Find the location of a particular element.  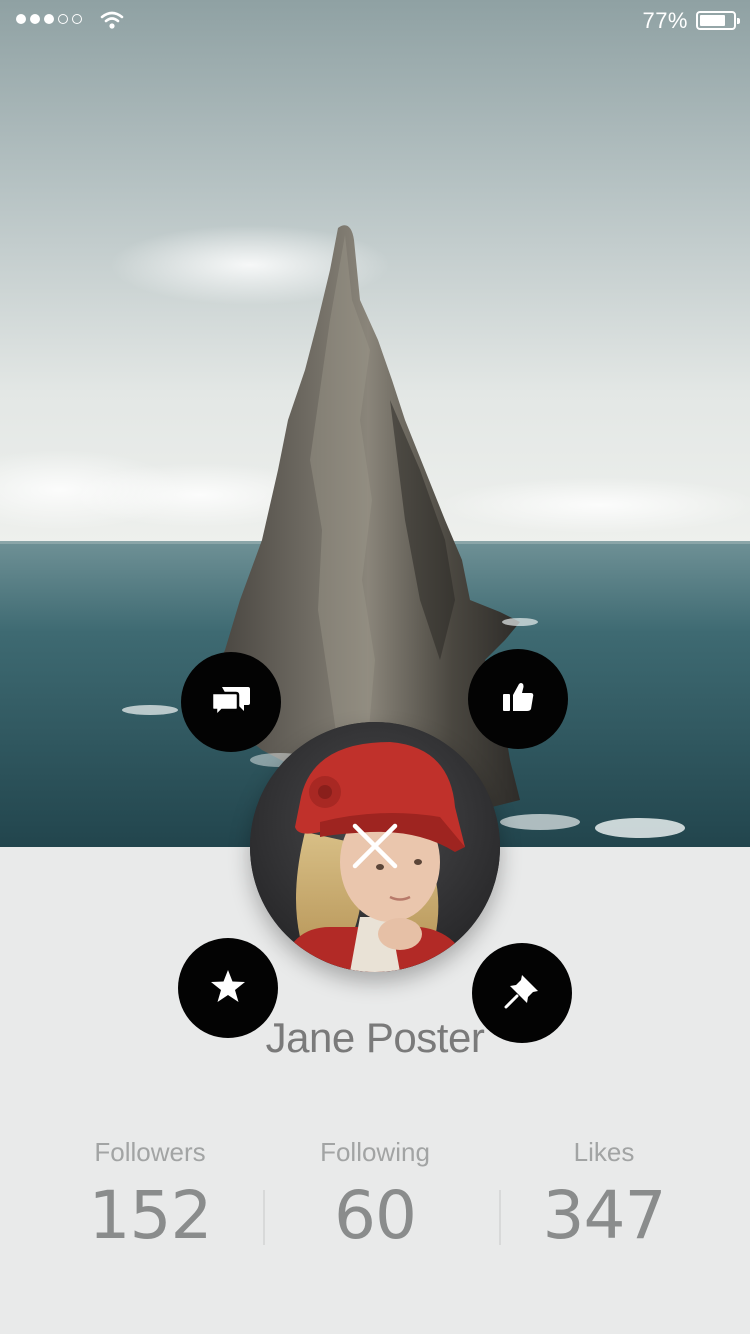

likes-stat: Likes 347 is located at coordinates (604, 1193).